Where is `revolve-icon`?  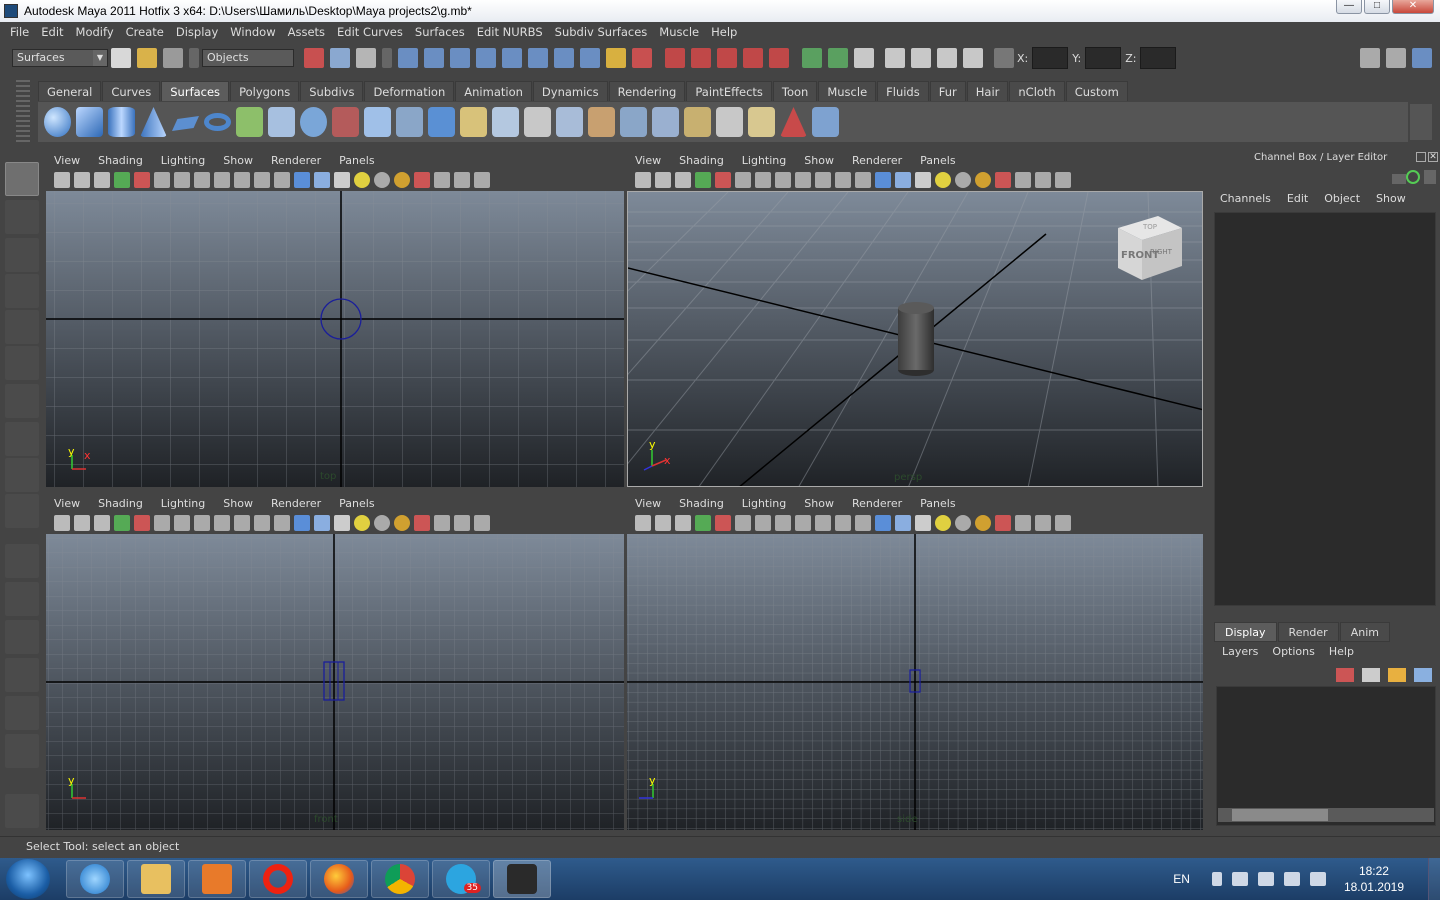
revolve-icon is located at coordinates (249, 122).